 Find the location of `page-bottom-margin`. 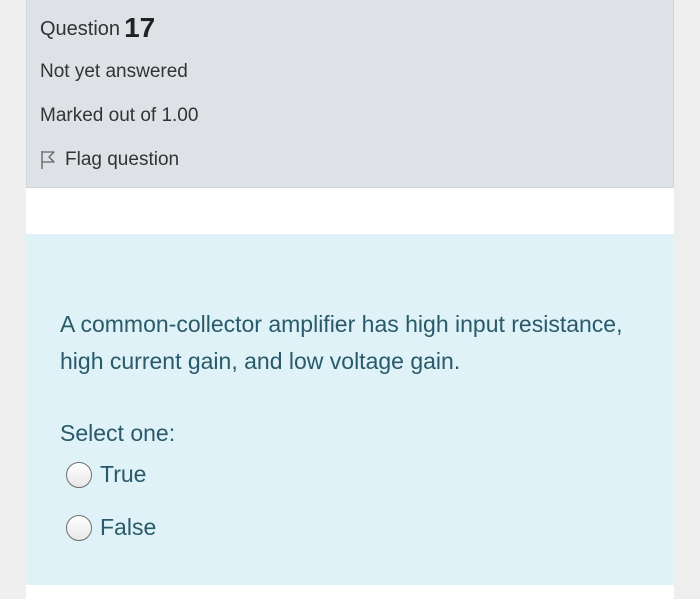

page-bottom-margin is located at coordinates (350, 592).